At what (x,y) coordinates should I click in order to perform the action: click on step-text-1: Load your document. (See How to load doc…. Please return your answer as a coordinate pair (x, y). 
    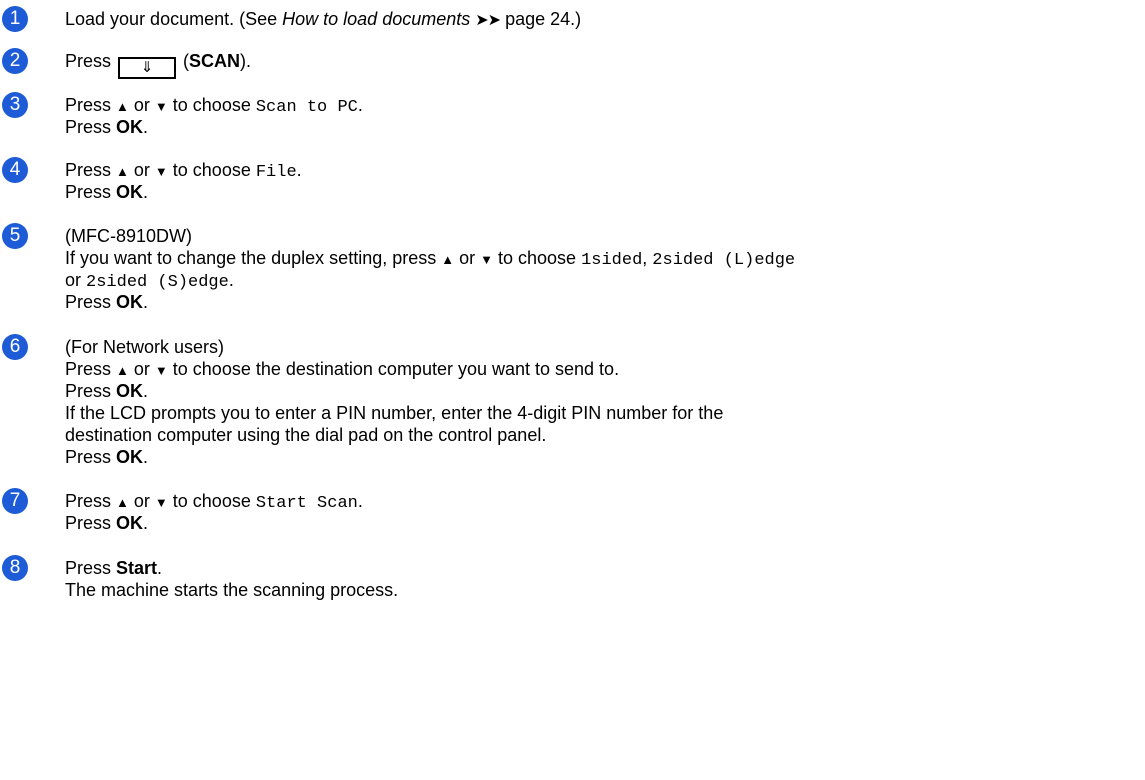
    Looking at the image, I should click on (323, 19).